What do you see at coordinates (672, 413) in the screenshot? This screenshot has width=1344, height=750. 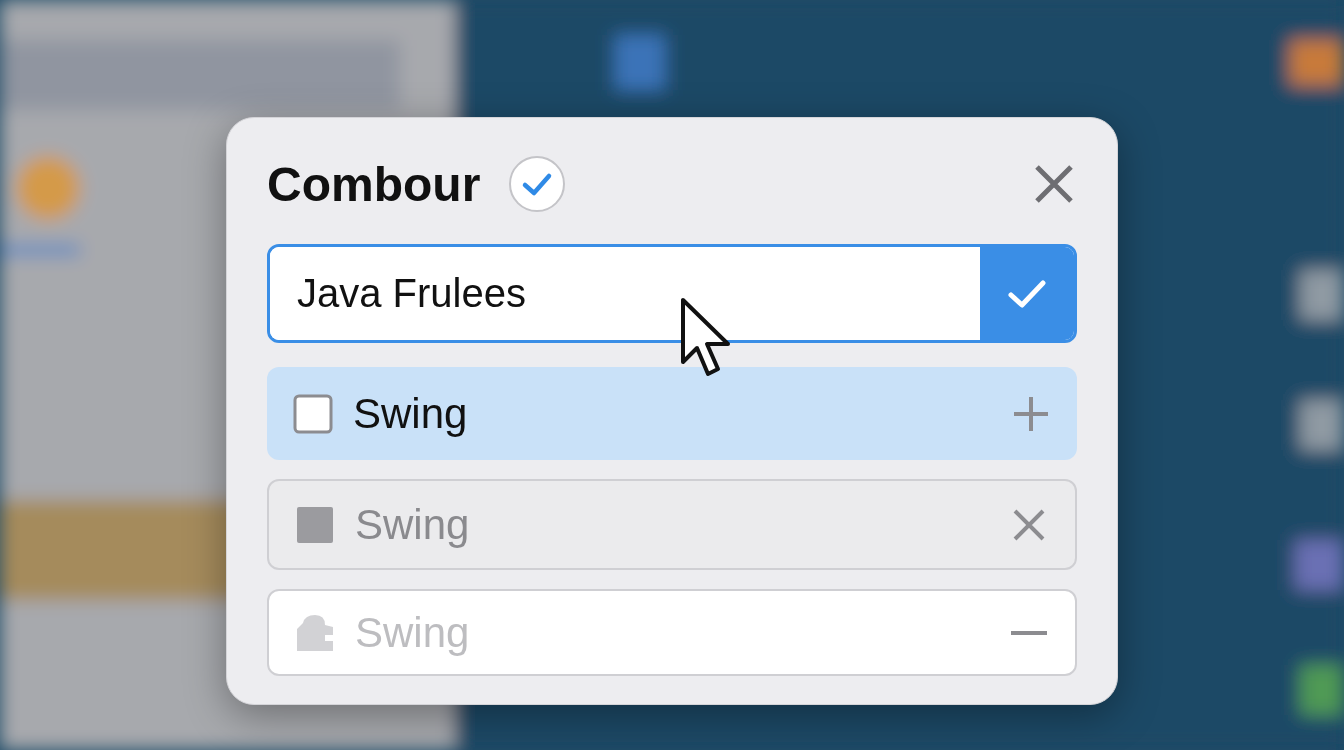 I see `option-row: Swing` at bounding box center [672, 413].